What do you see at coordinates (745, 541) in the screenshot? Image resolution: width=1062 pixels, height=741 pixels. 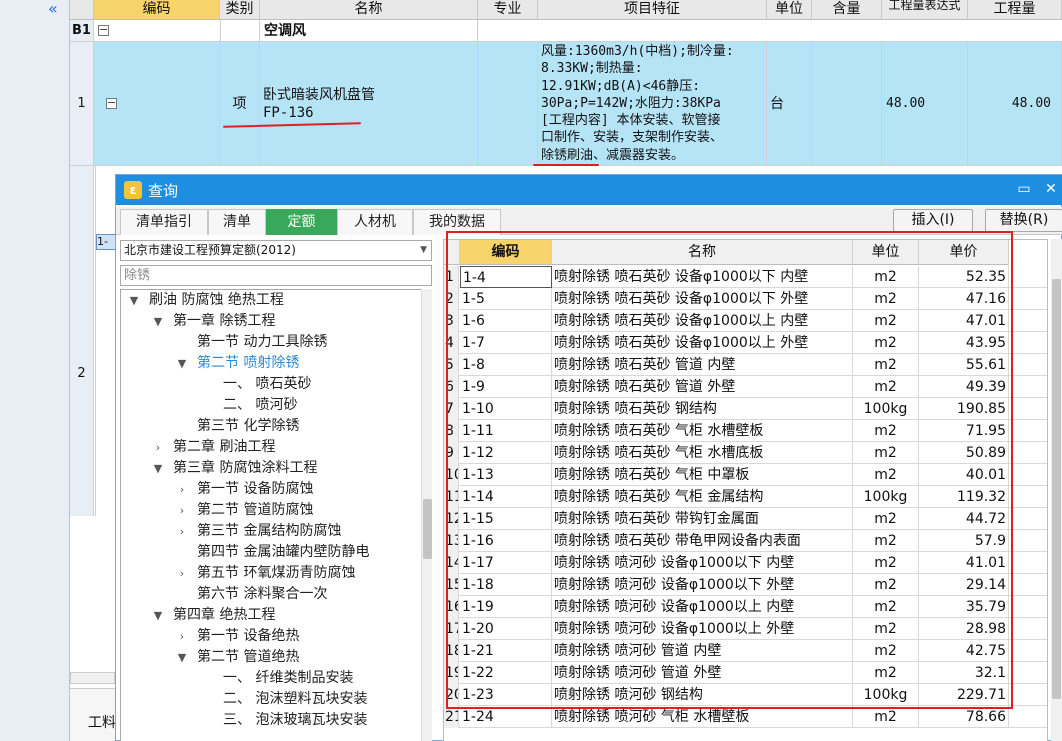 I see `table-row: 131-16喷射除锈 喷石英砂 带龟甲网设备内表面m257.9` at bounding box center [745, 541].